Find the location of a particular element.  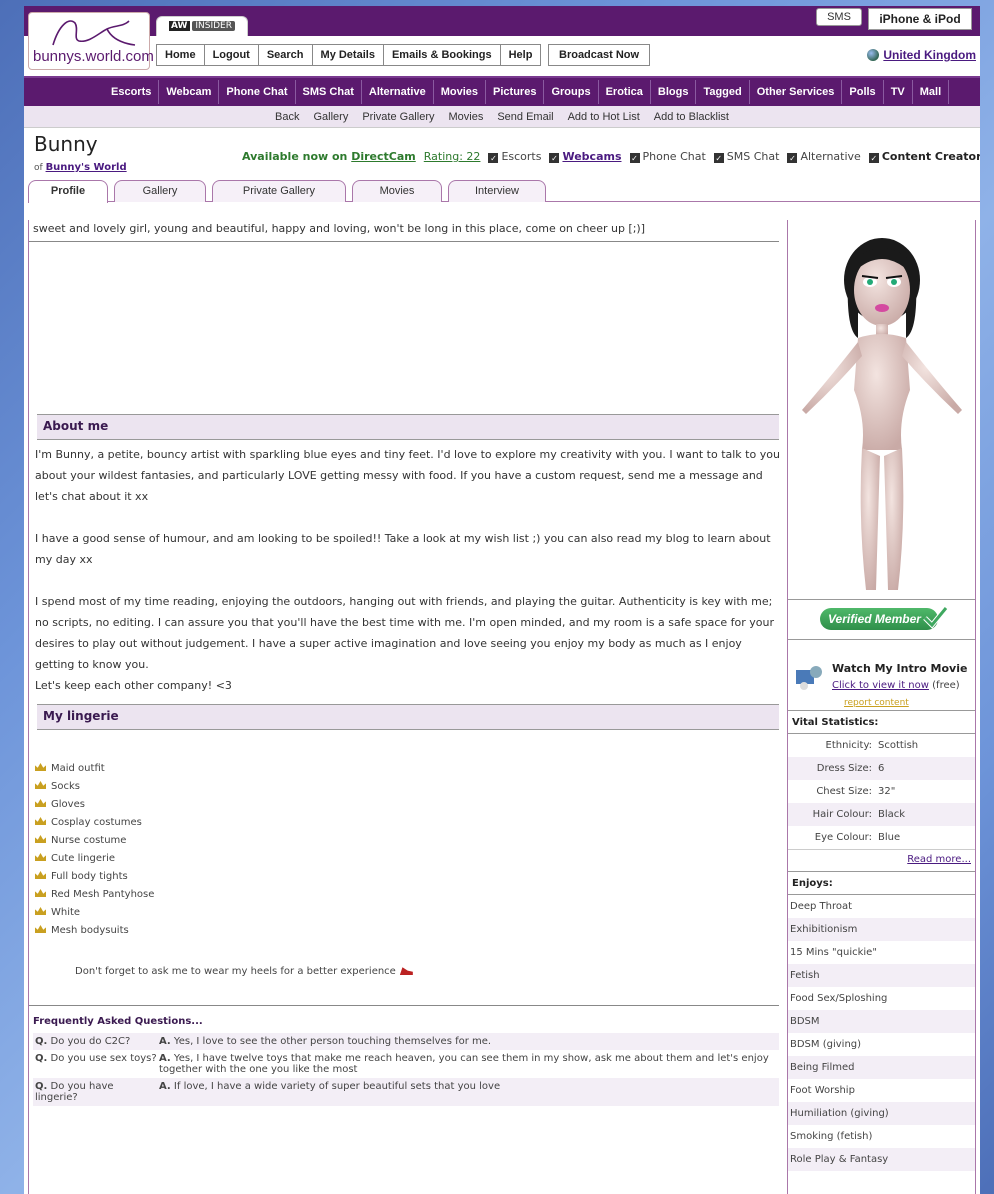

service-webcams: ✓ Webcams is located at coordinates (585, 156).